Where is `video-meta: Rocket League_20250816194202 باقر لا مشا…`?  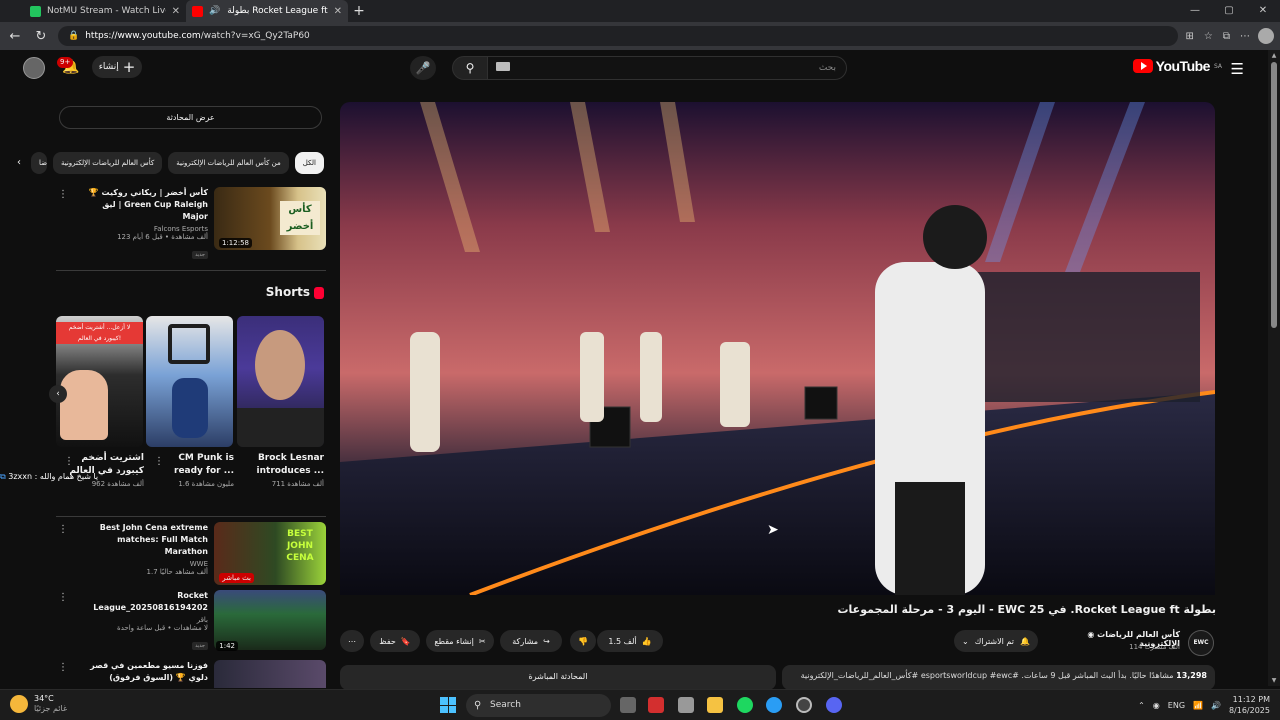
video-meta: Rocket League_20250816194202 باقر لا مشا… is located at coordinates (141, 620).